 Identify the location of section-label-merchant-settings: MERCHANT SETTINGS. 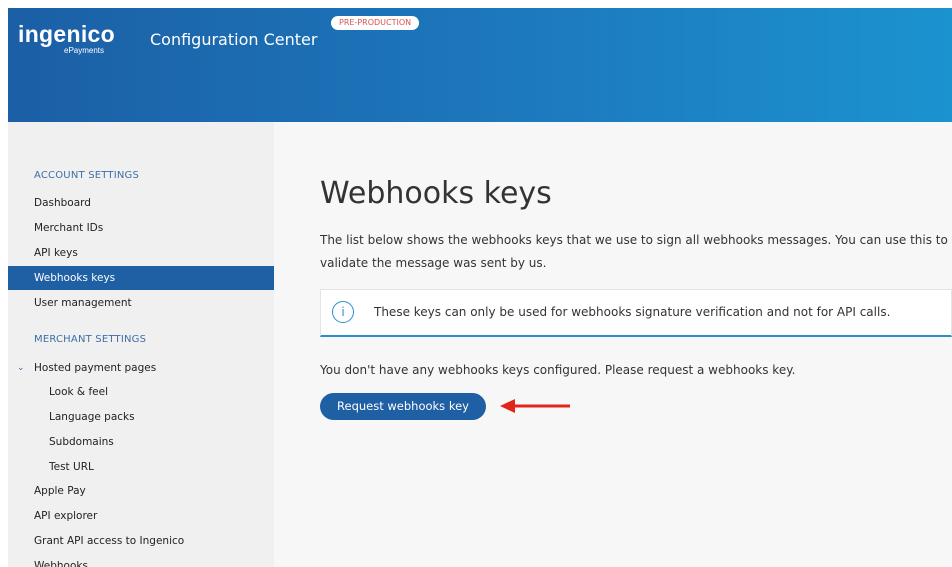
(90, 339).